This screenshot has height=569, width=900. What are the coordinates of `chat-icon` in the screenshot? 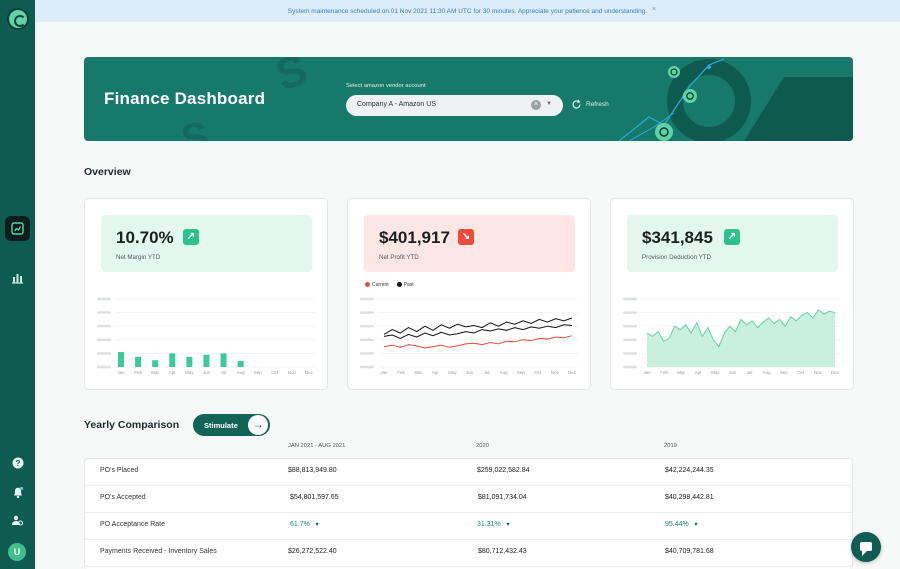 It's located at (866, 549).